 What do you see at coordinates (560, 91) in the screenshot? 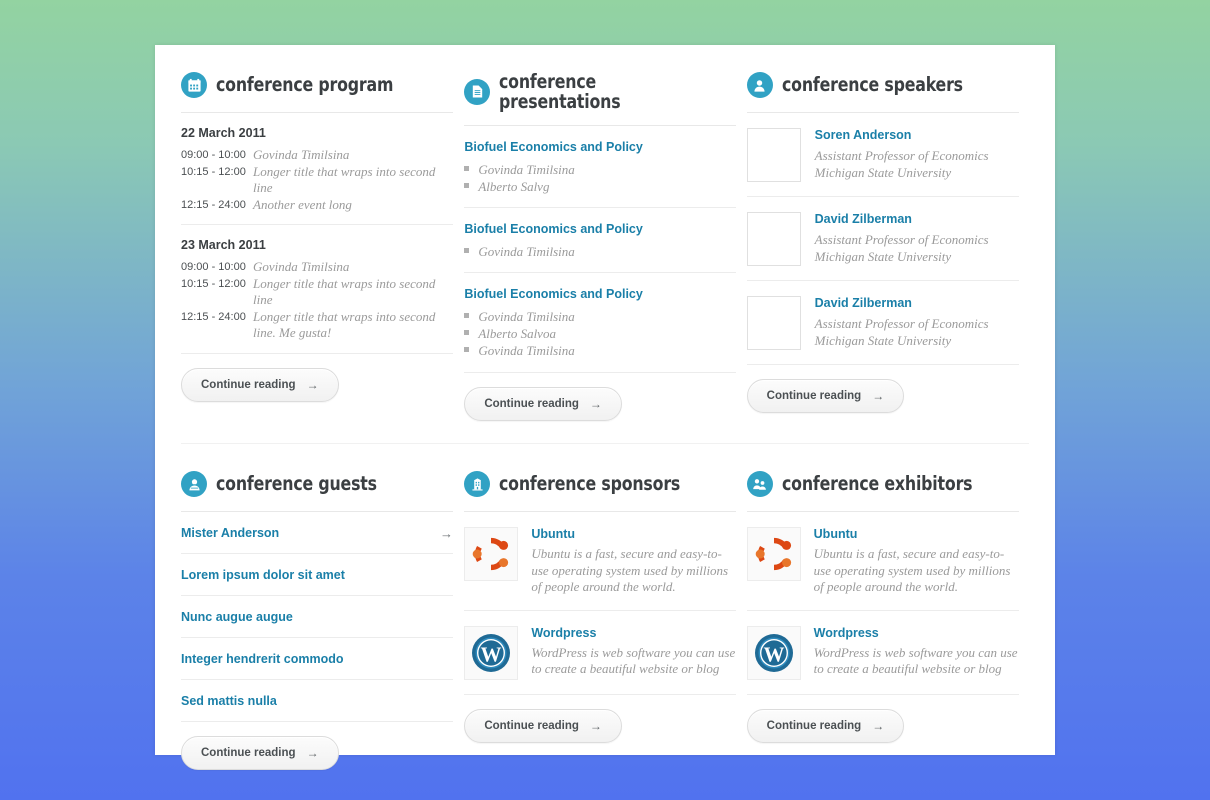
I see `presentations-title: conference presentations` at bounding box center [560, 91].